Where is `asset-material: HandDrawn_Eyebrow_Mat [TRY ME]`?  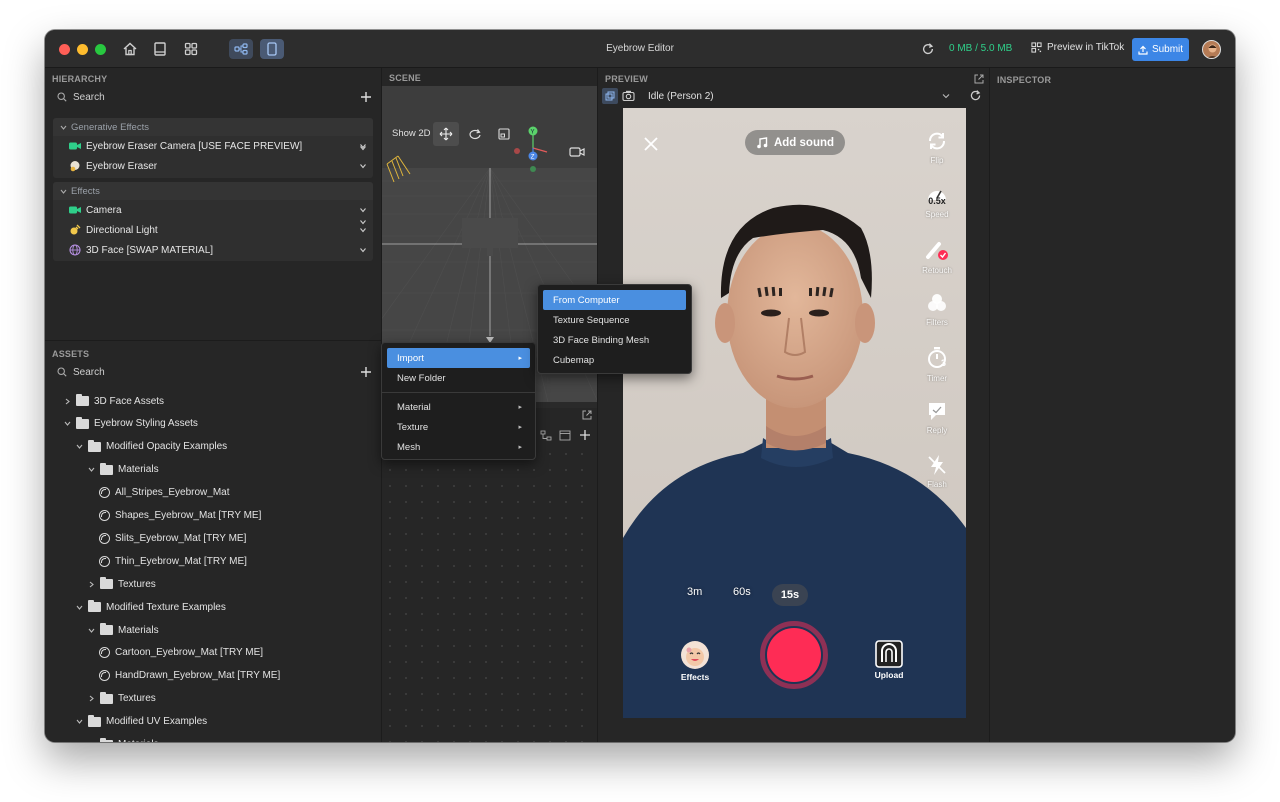 asset-material: HandDrawn_Eyebrow_Mat [TRY ME] is located at coordinates (189, 676).